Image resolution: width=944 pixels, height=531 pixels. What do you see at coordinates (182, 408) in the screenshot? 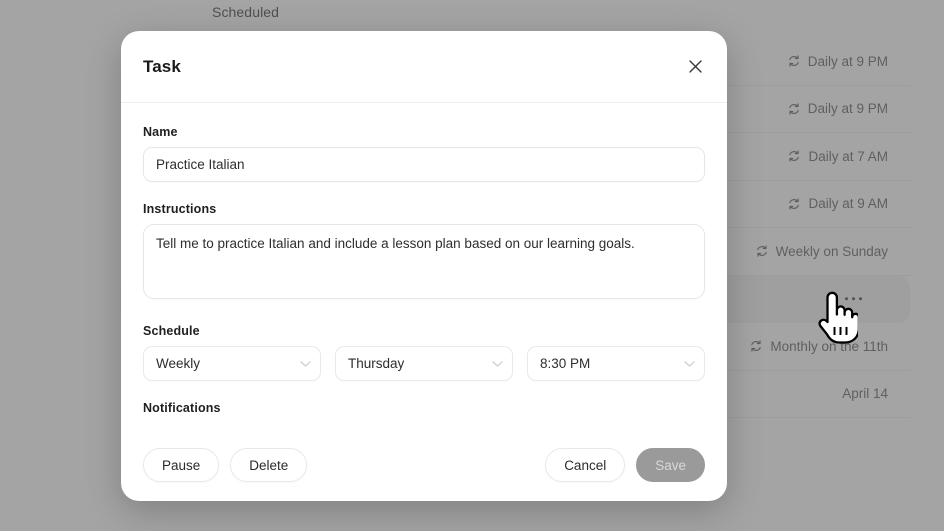
I see `notifications-label: Notifications` at bounding box center [182, 408].